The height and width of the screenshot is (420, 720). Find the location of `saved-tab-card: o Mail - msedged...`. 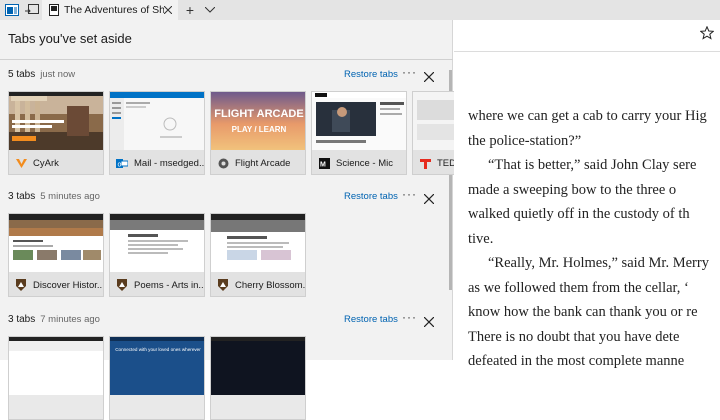

saved-tab-card: o Mail - msedged... is located at coordinates (157, 133).